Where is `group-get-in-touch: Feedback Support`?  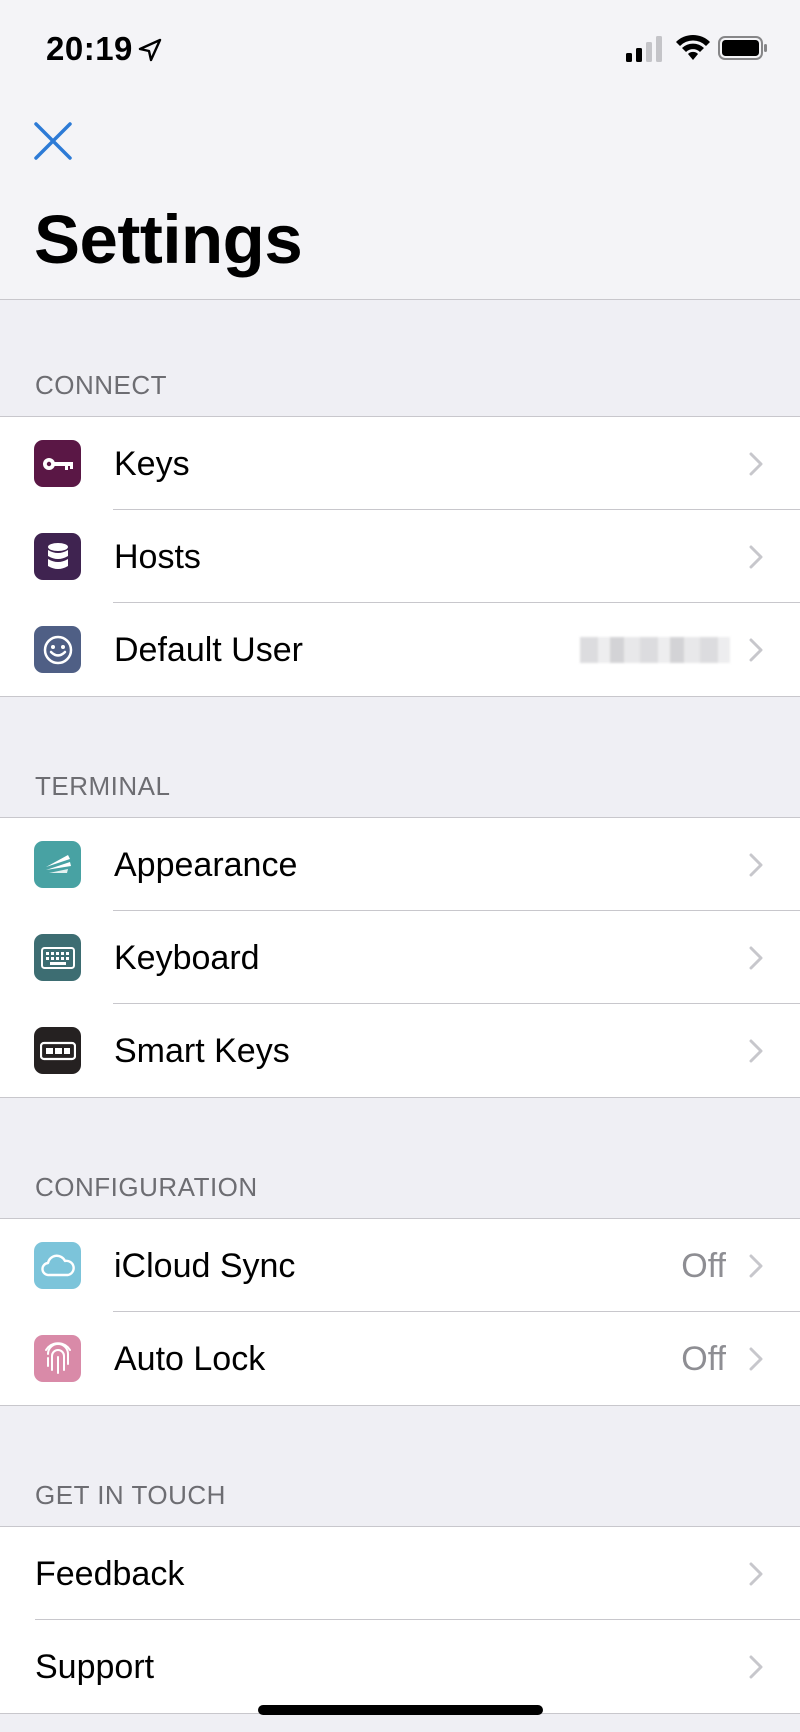
group-get-in-touch: Feedback Support is located at coordinates (400, 1620).